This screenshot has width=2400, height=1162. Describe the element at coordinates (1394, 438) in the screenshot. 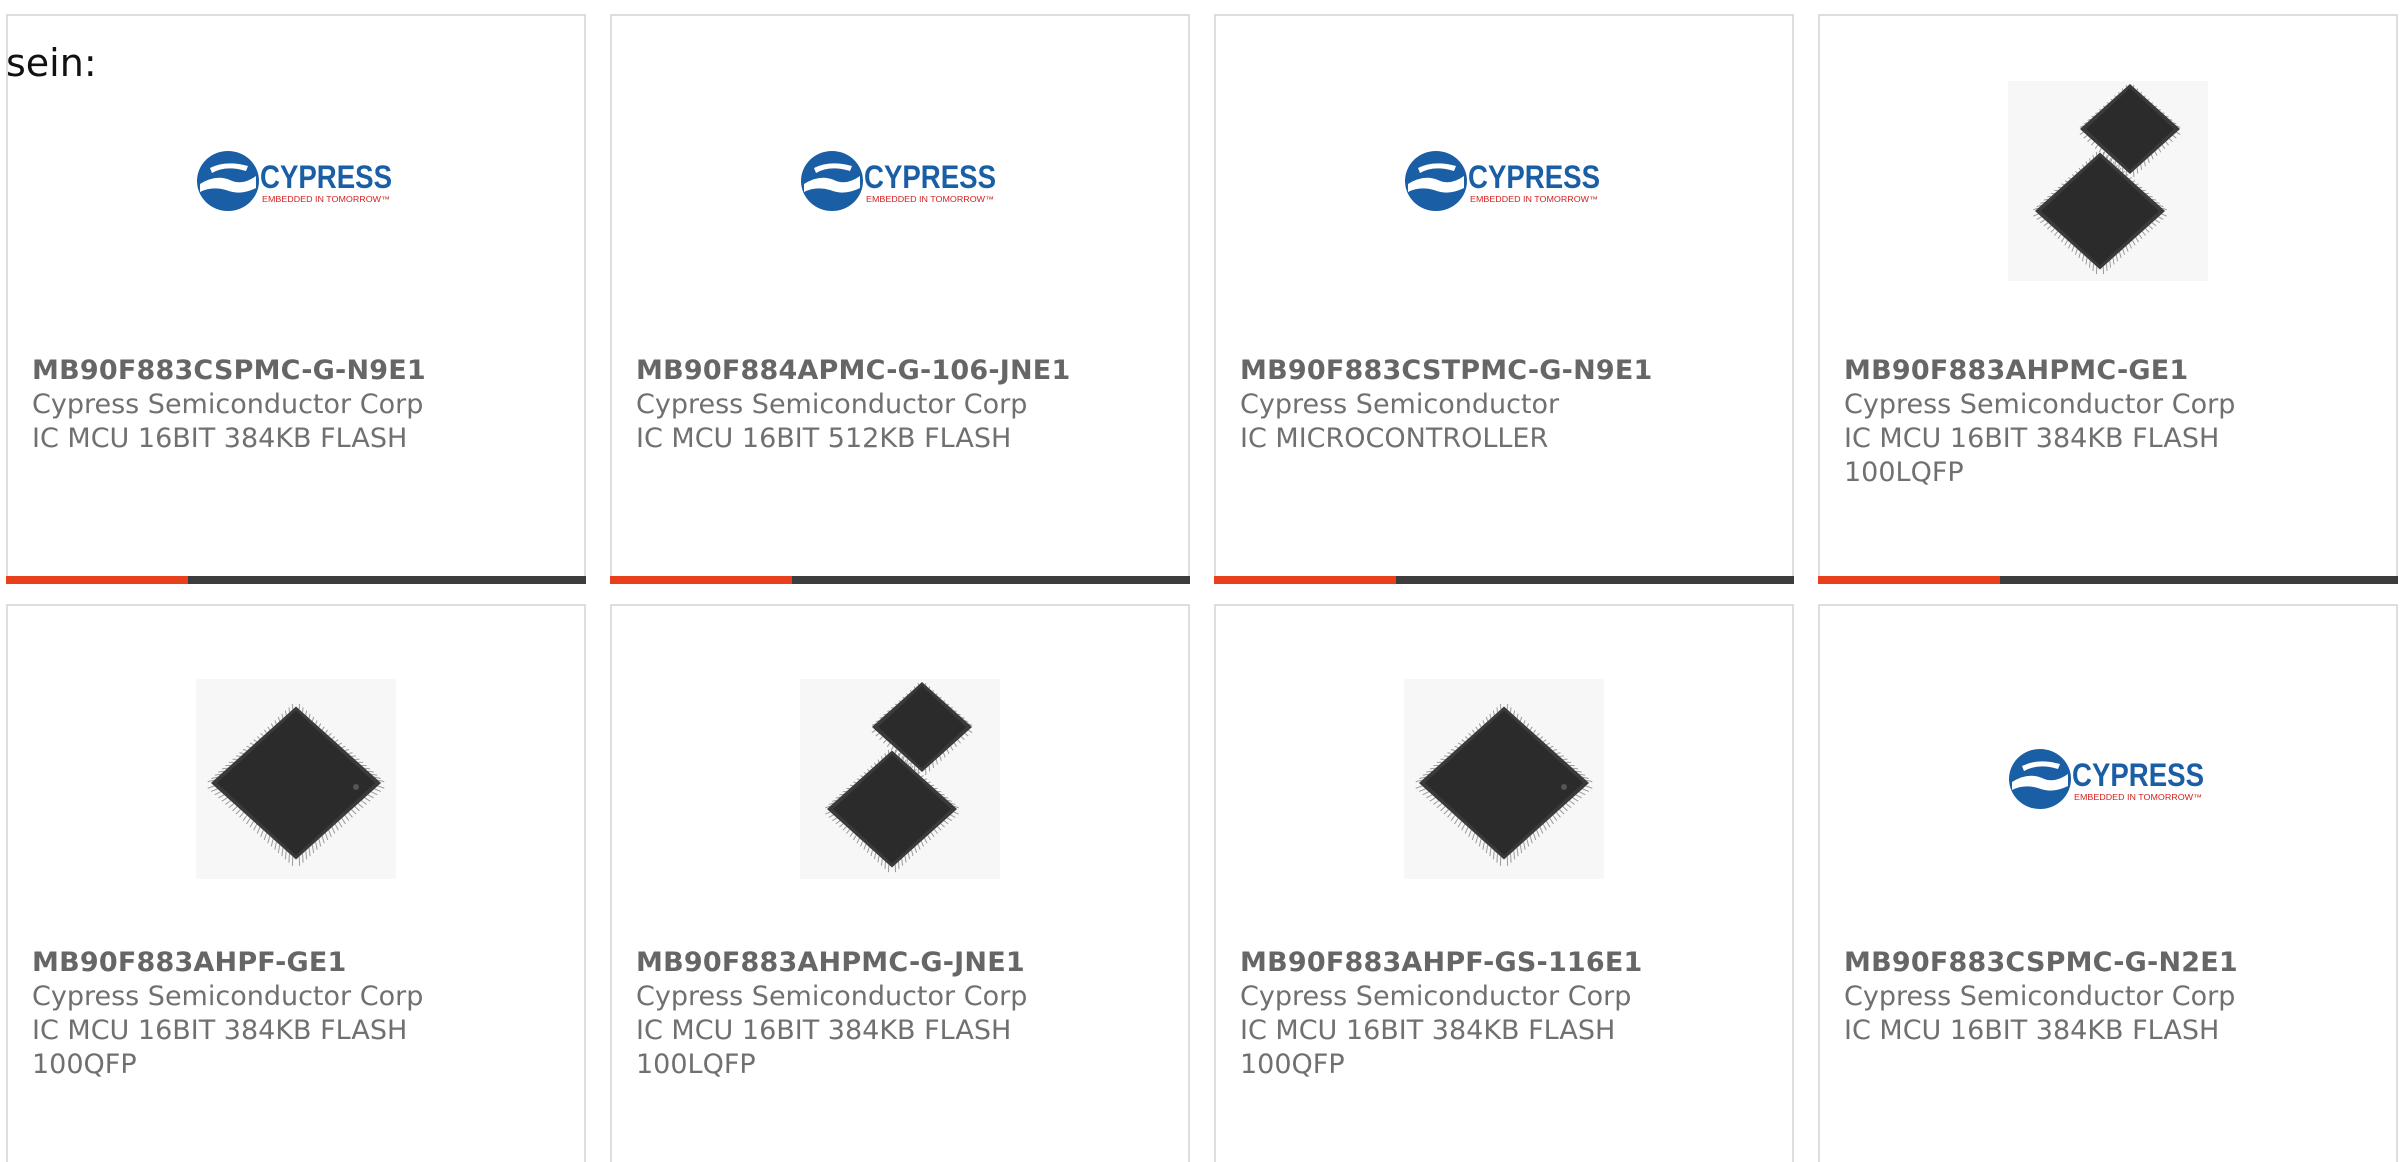

I see `description-line: IC MICROCONTROLLER` at that location.